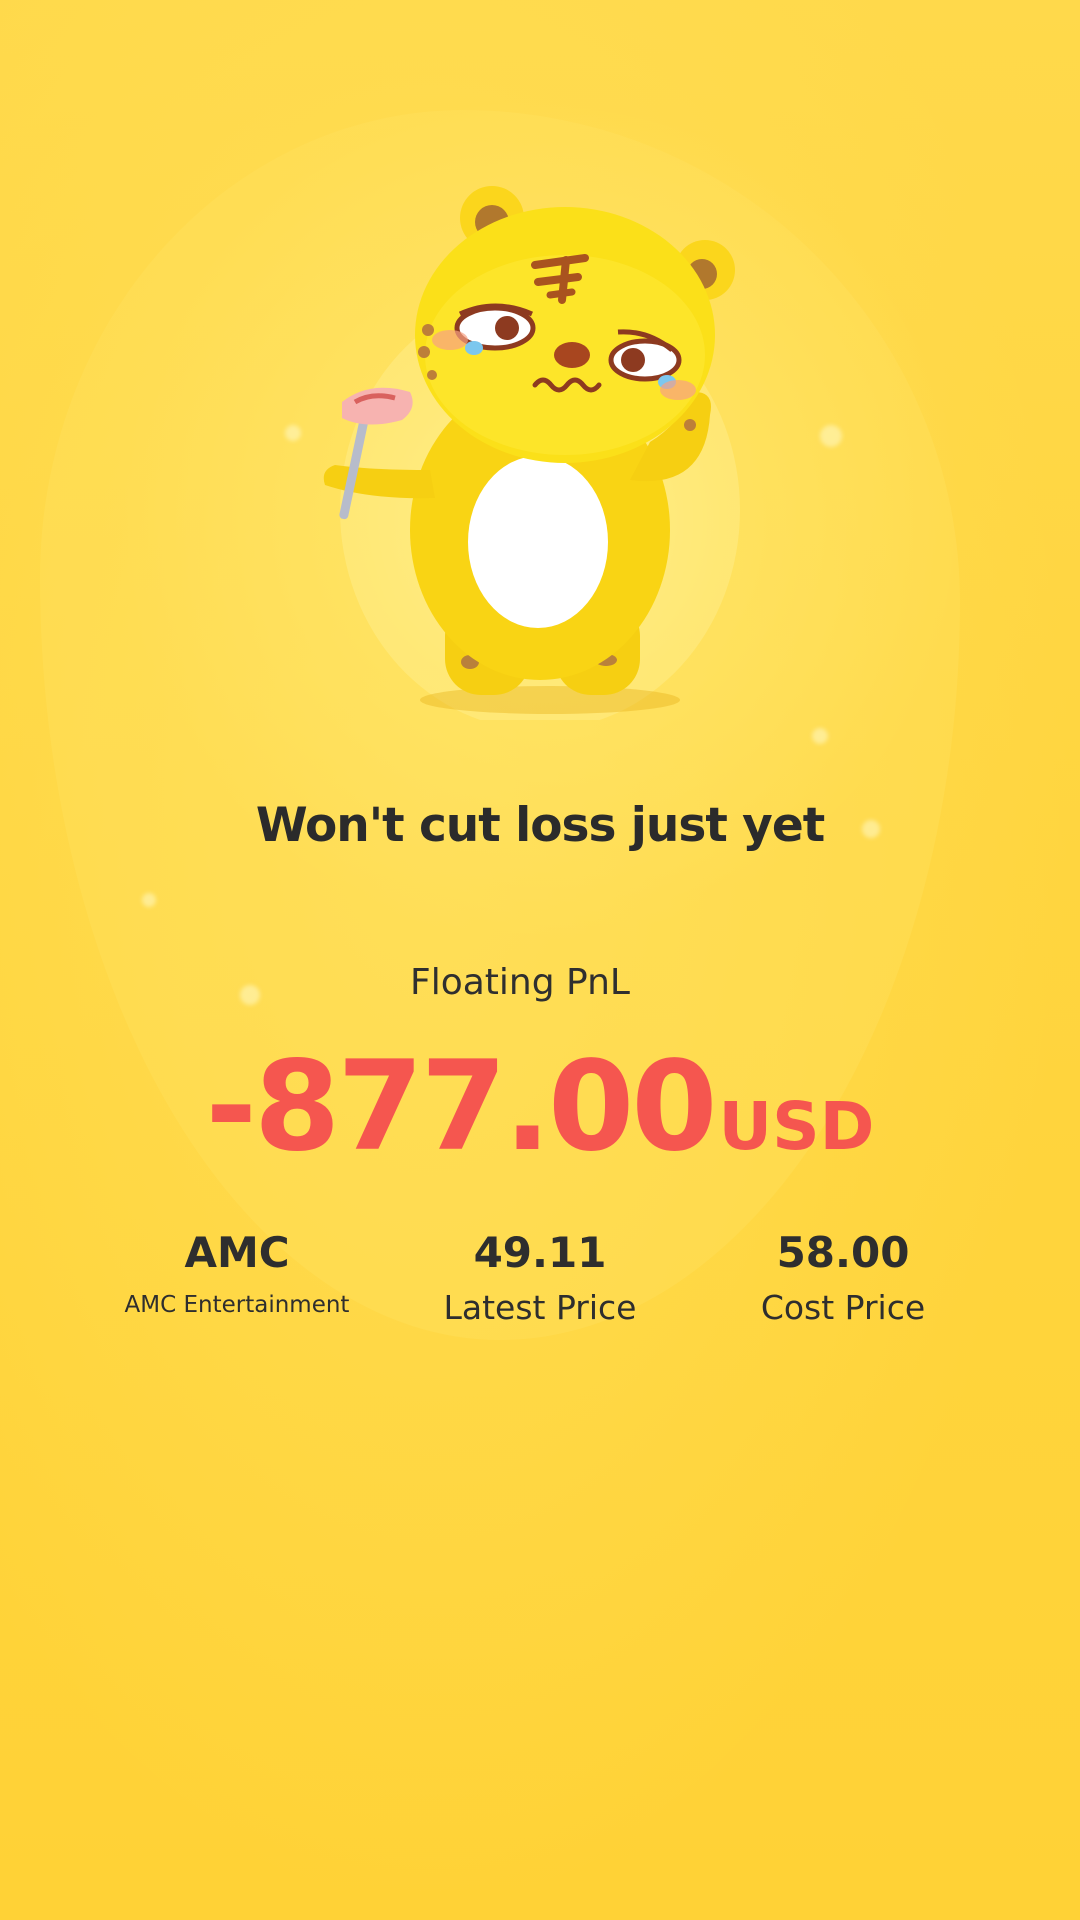  What do you see at coordinates (796, 1126) in the screenshot?
I see `pnl-currency: USD` at bounding box center [796, 1126].